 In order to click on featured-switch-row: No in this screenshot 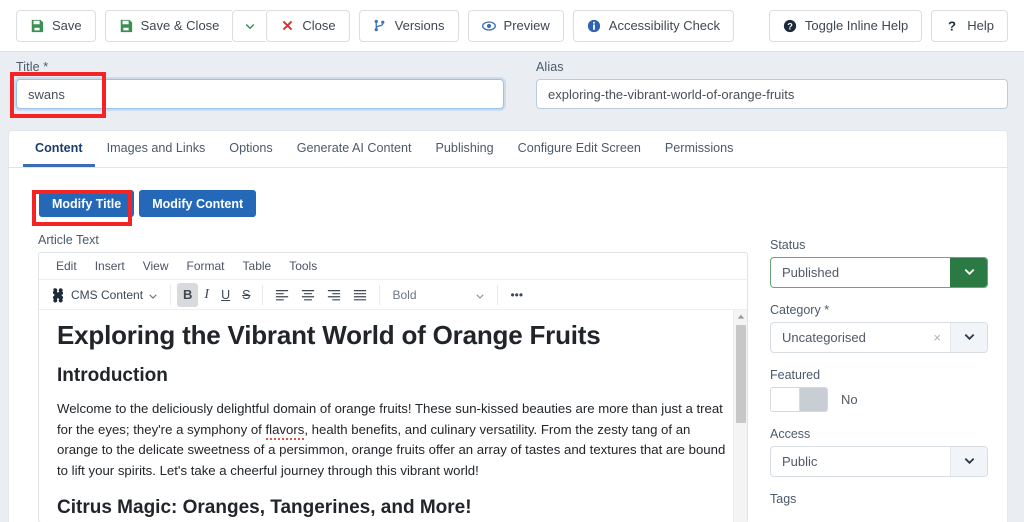, I will do `click(881, 399)`.